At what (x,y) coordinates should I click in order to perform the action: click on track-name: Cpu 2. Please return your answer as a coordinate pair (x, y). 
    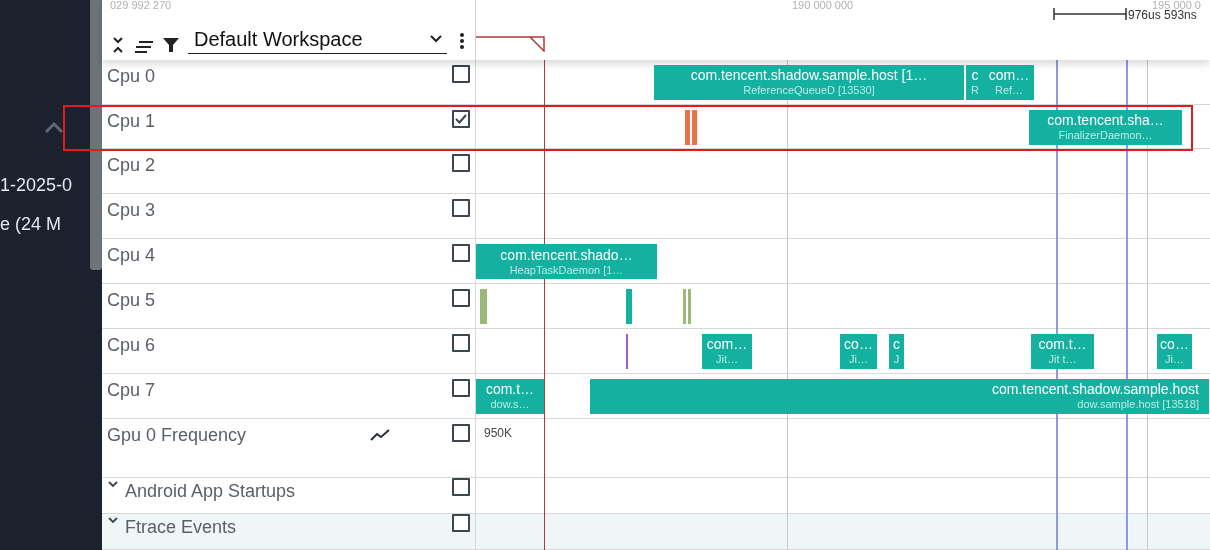
    Looking at the image, I should click on (131, 166).